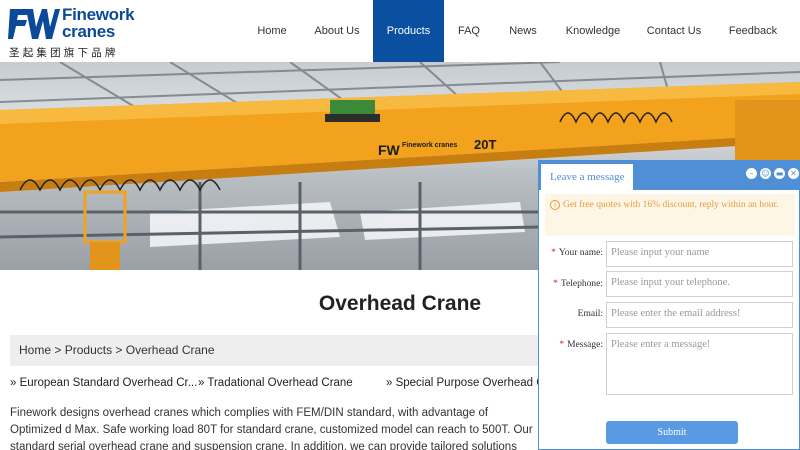  I want to click on telephone-label: * Telephone:, so click(573, 284).